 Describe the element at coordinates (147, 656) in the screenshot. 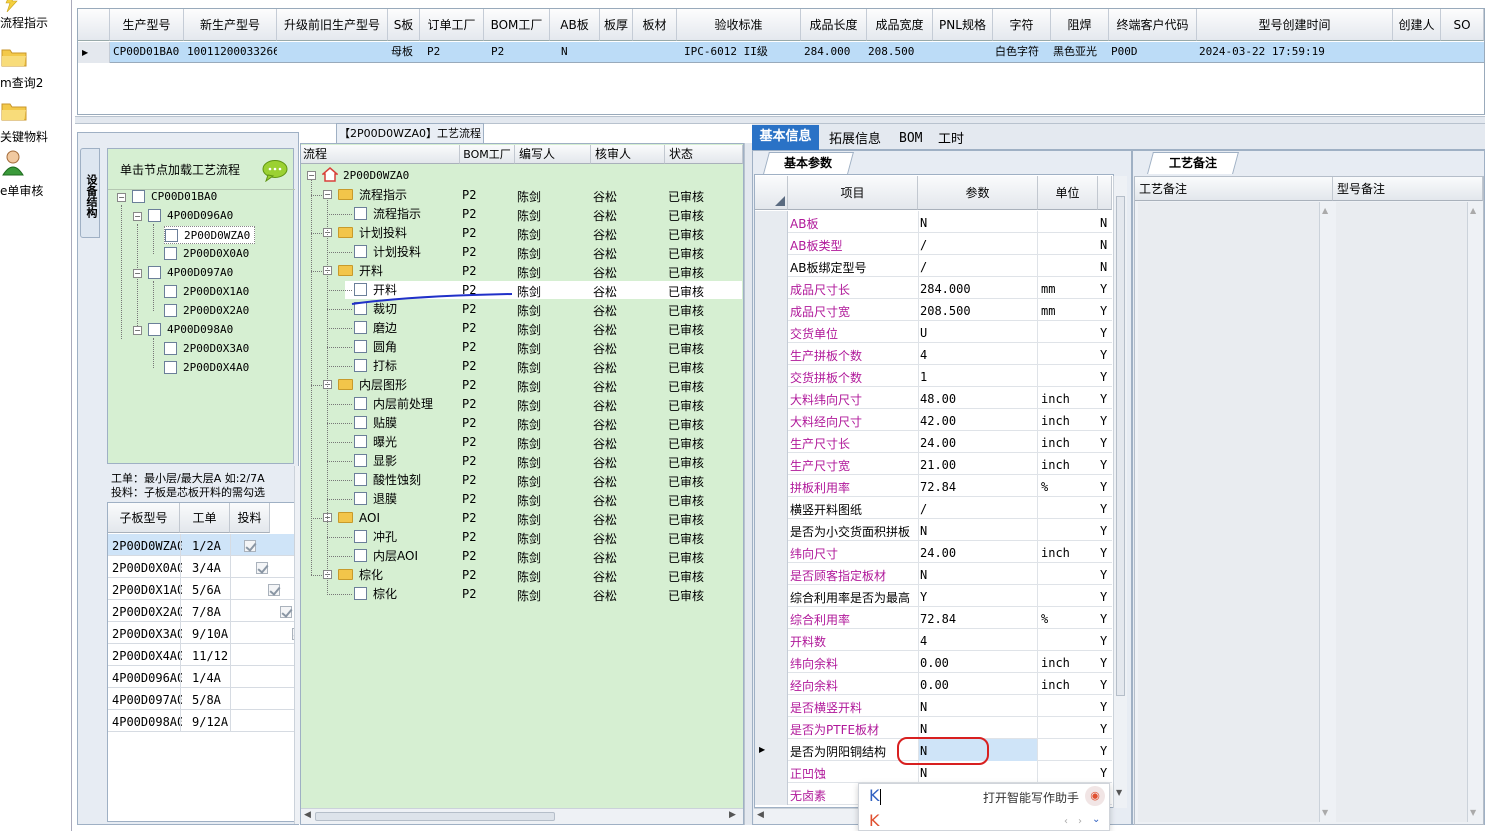

I see `sub-model-cell: 2P00D0X4A0` at that location.